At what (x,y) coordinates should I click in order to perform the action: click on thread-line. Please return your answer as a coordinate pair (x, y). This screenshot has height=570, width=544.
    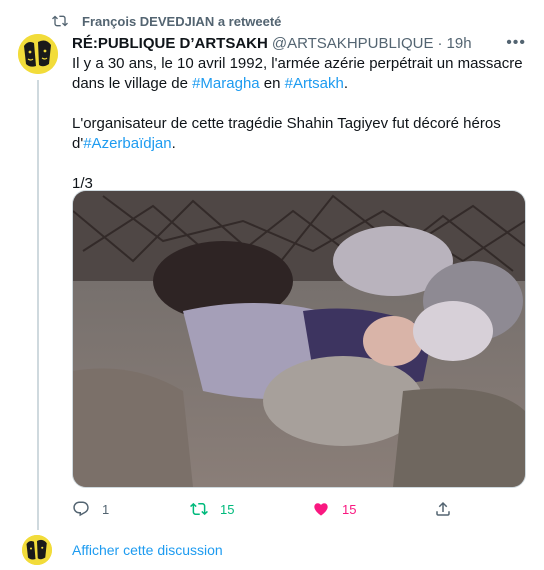
    Looking at the image, I should click on (38, 305).